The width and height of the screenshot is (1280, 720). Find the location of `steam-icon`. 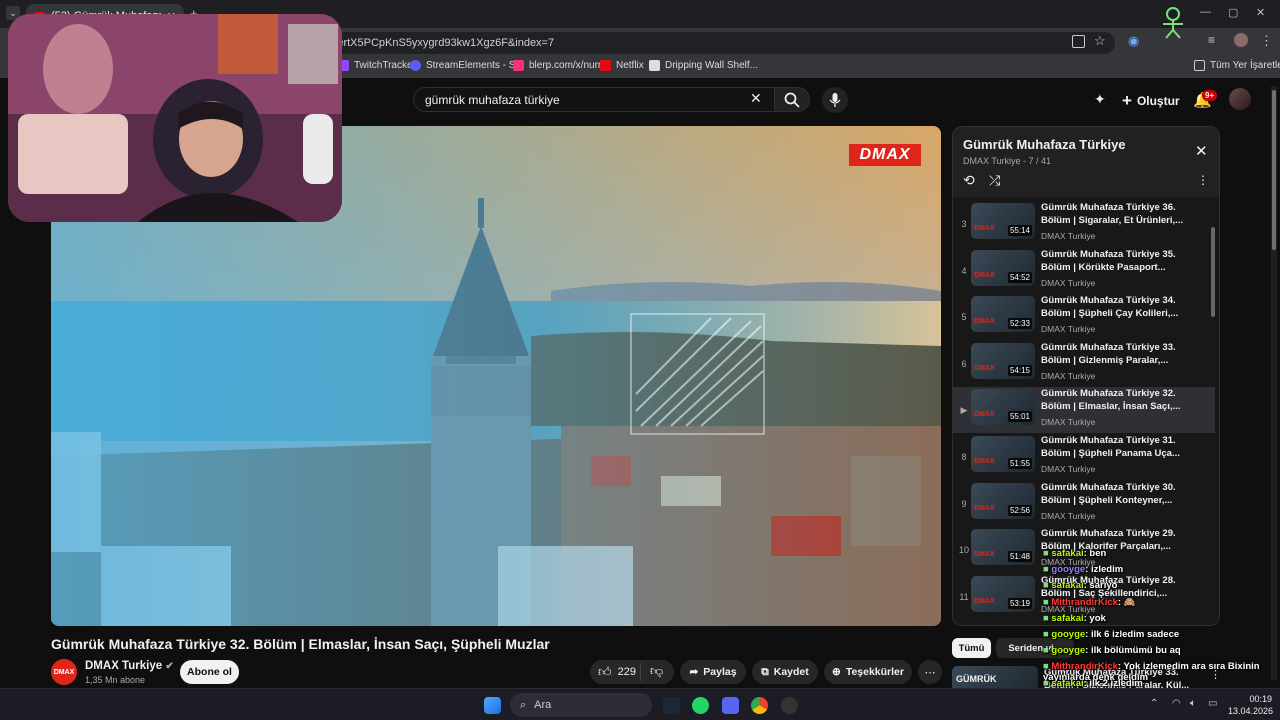

steam-icon is located at coordinates (671, 705).